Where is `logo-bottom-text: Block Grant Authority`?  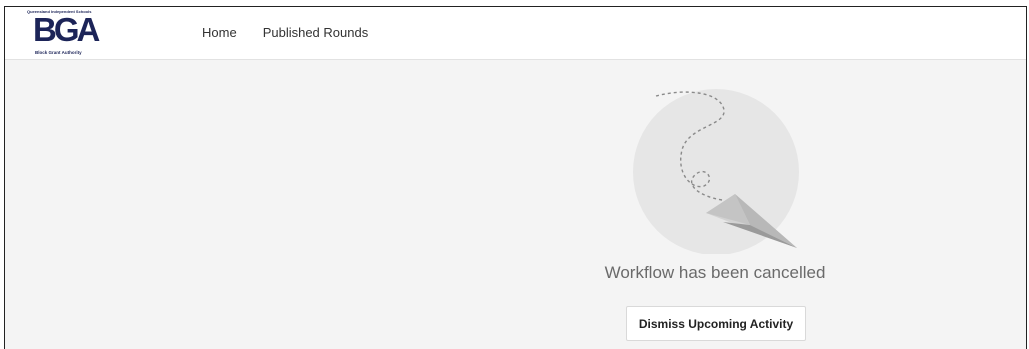
logo-bottom-text: Block Grant Authority is located at coordinates (58, 52).